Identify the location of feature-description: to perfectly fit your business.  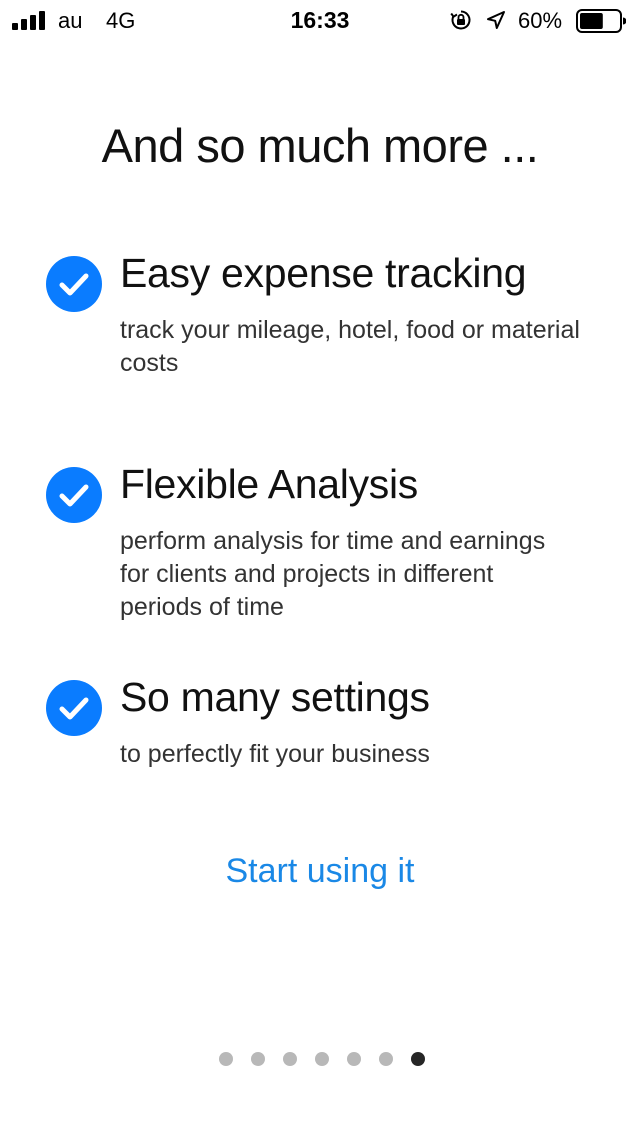
(275, 754).